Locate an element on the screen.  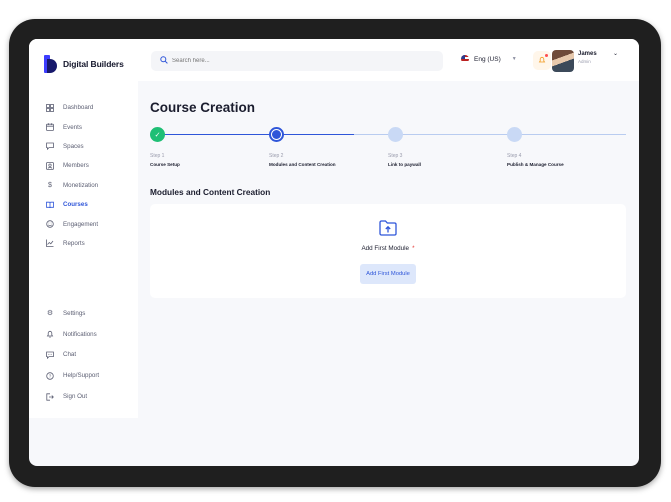
add-first-module-button: Add First Module is located at coordinates (388, 274).